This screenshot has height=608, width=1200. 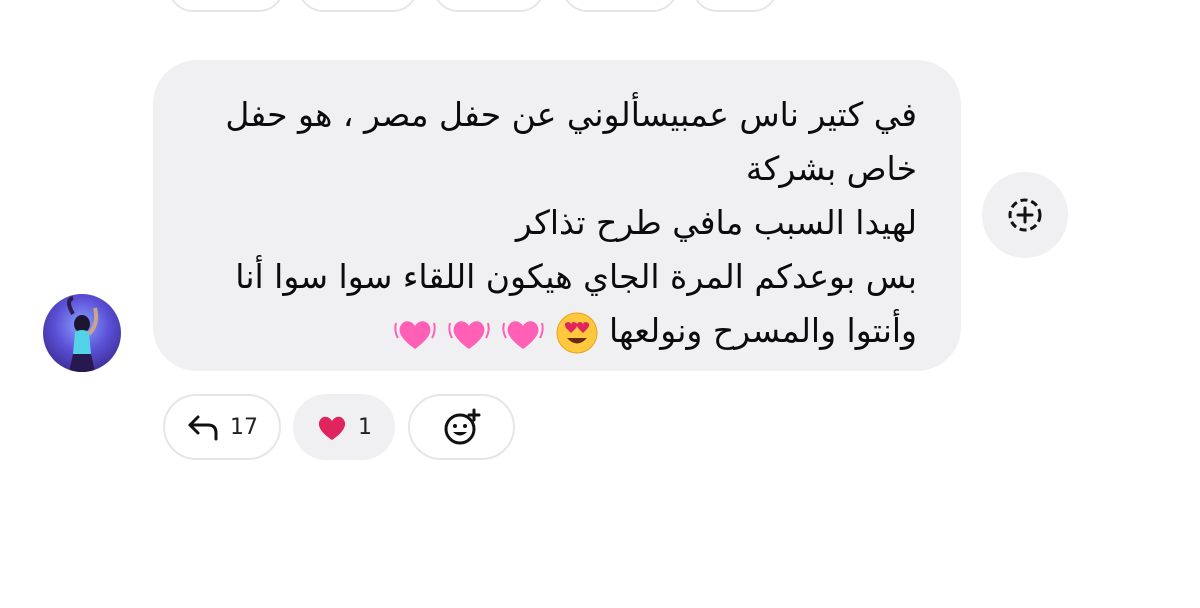 What do you see at coordinates (762, 330) in the screenshot?
I see `message-line: وأنتوا والمسرح ونولعها` at bounding box center [762, 330].